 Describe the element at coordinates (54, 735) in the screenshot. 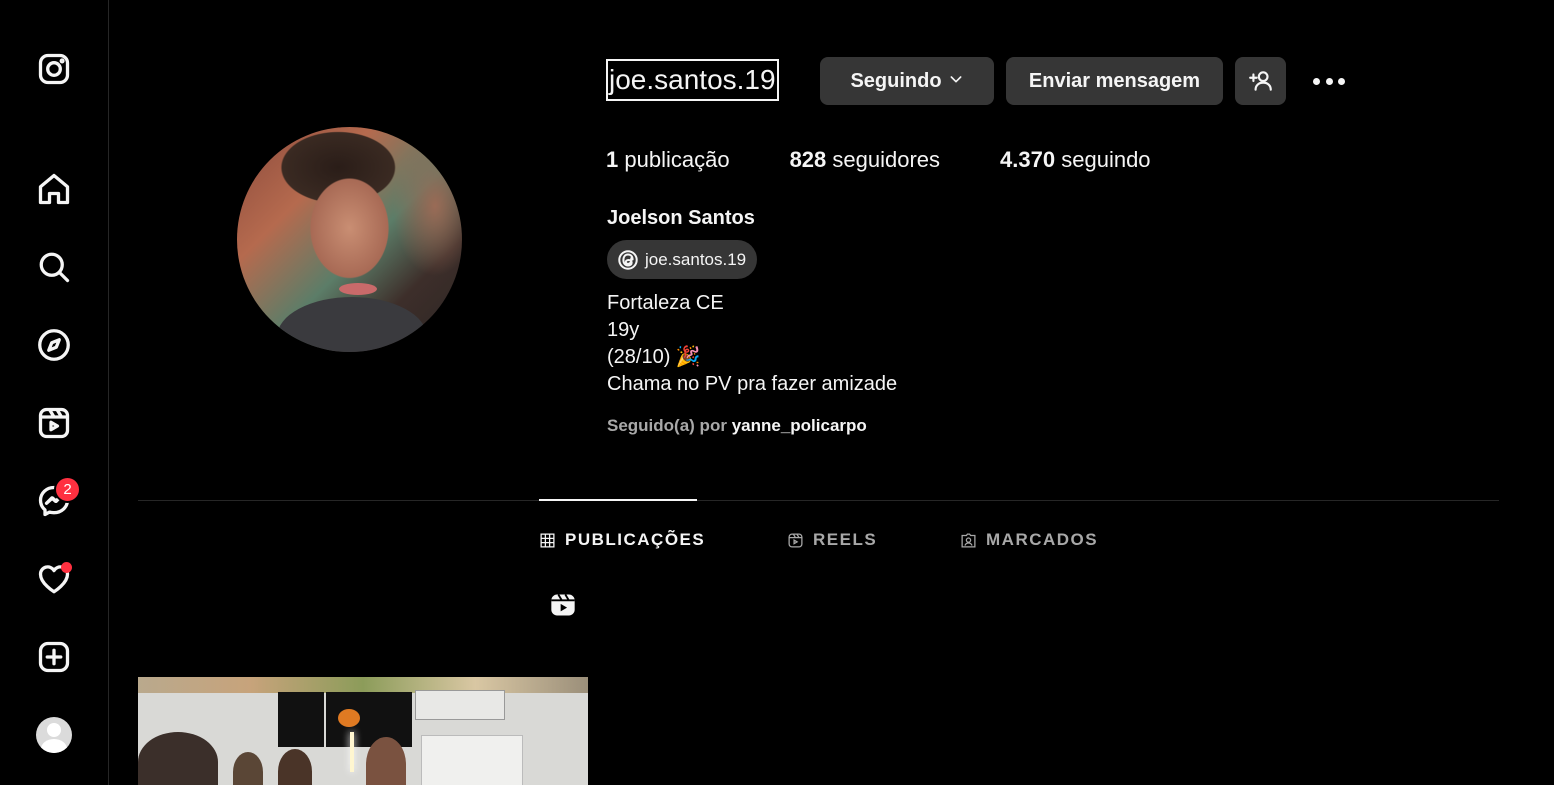

I see `avatar` at that location.